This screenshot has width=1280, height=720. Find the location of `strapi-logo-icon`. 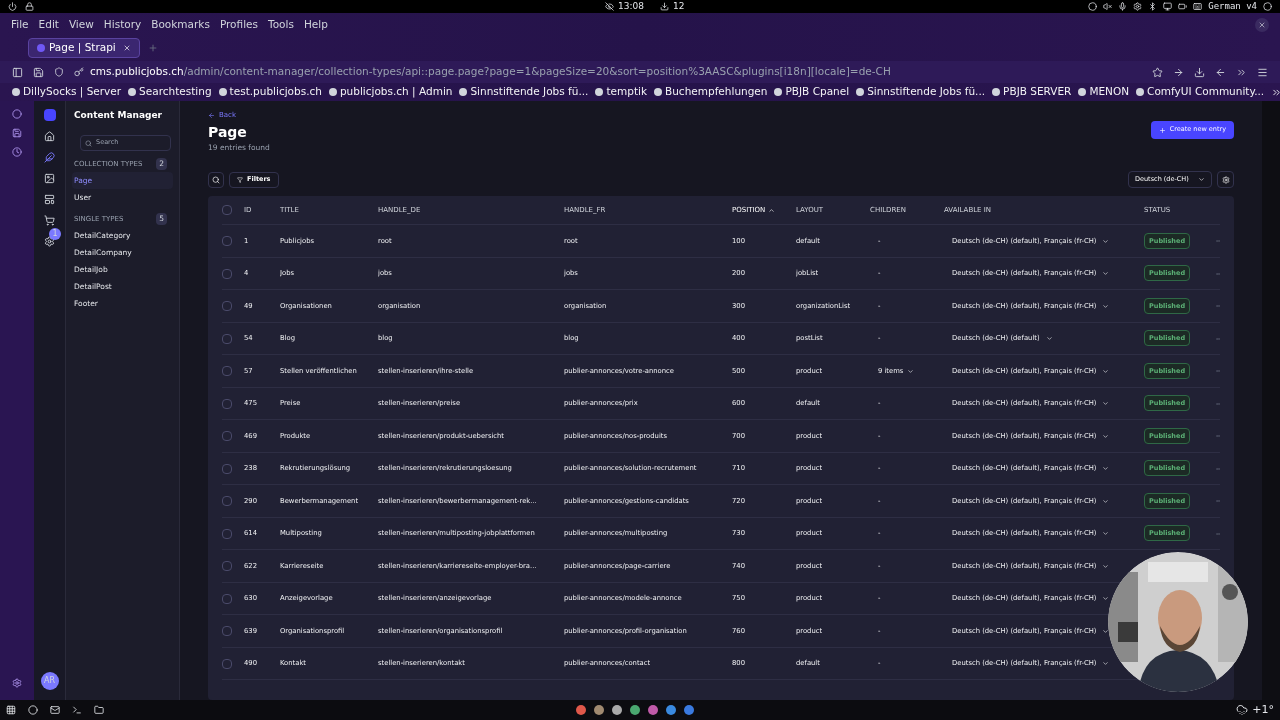

strapi-logo-icon is located at coordinates (49, 115).